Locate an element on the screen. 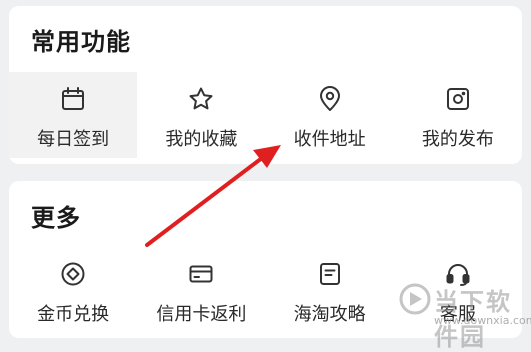 This screenshot has width=531, height=352. calendar-icon is located at coordinates (73, 98).